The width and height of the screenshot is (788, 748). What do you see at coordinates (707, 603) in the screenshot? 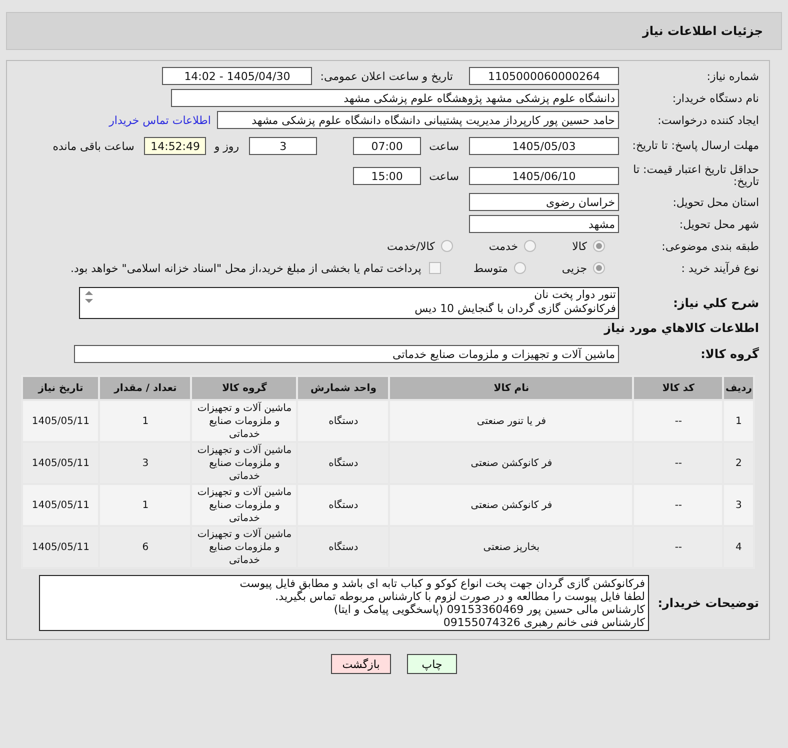
I see `field-label: توضیحات خریدار:` at bounding box center [707, 603].